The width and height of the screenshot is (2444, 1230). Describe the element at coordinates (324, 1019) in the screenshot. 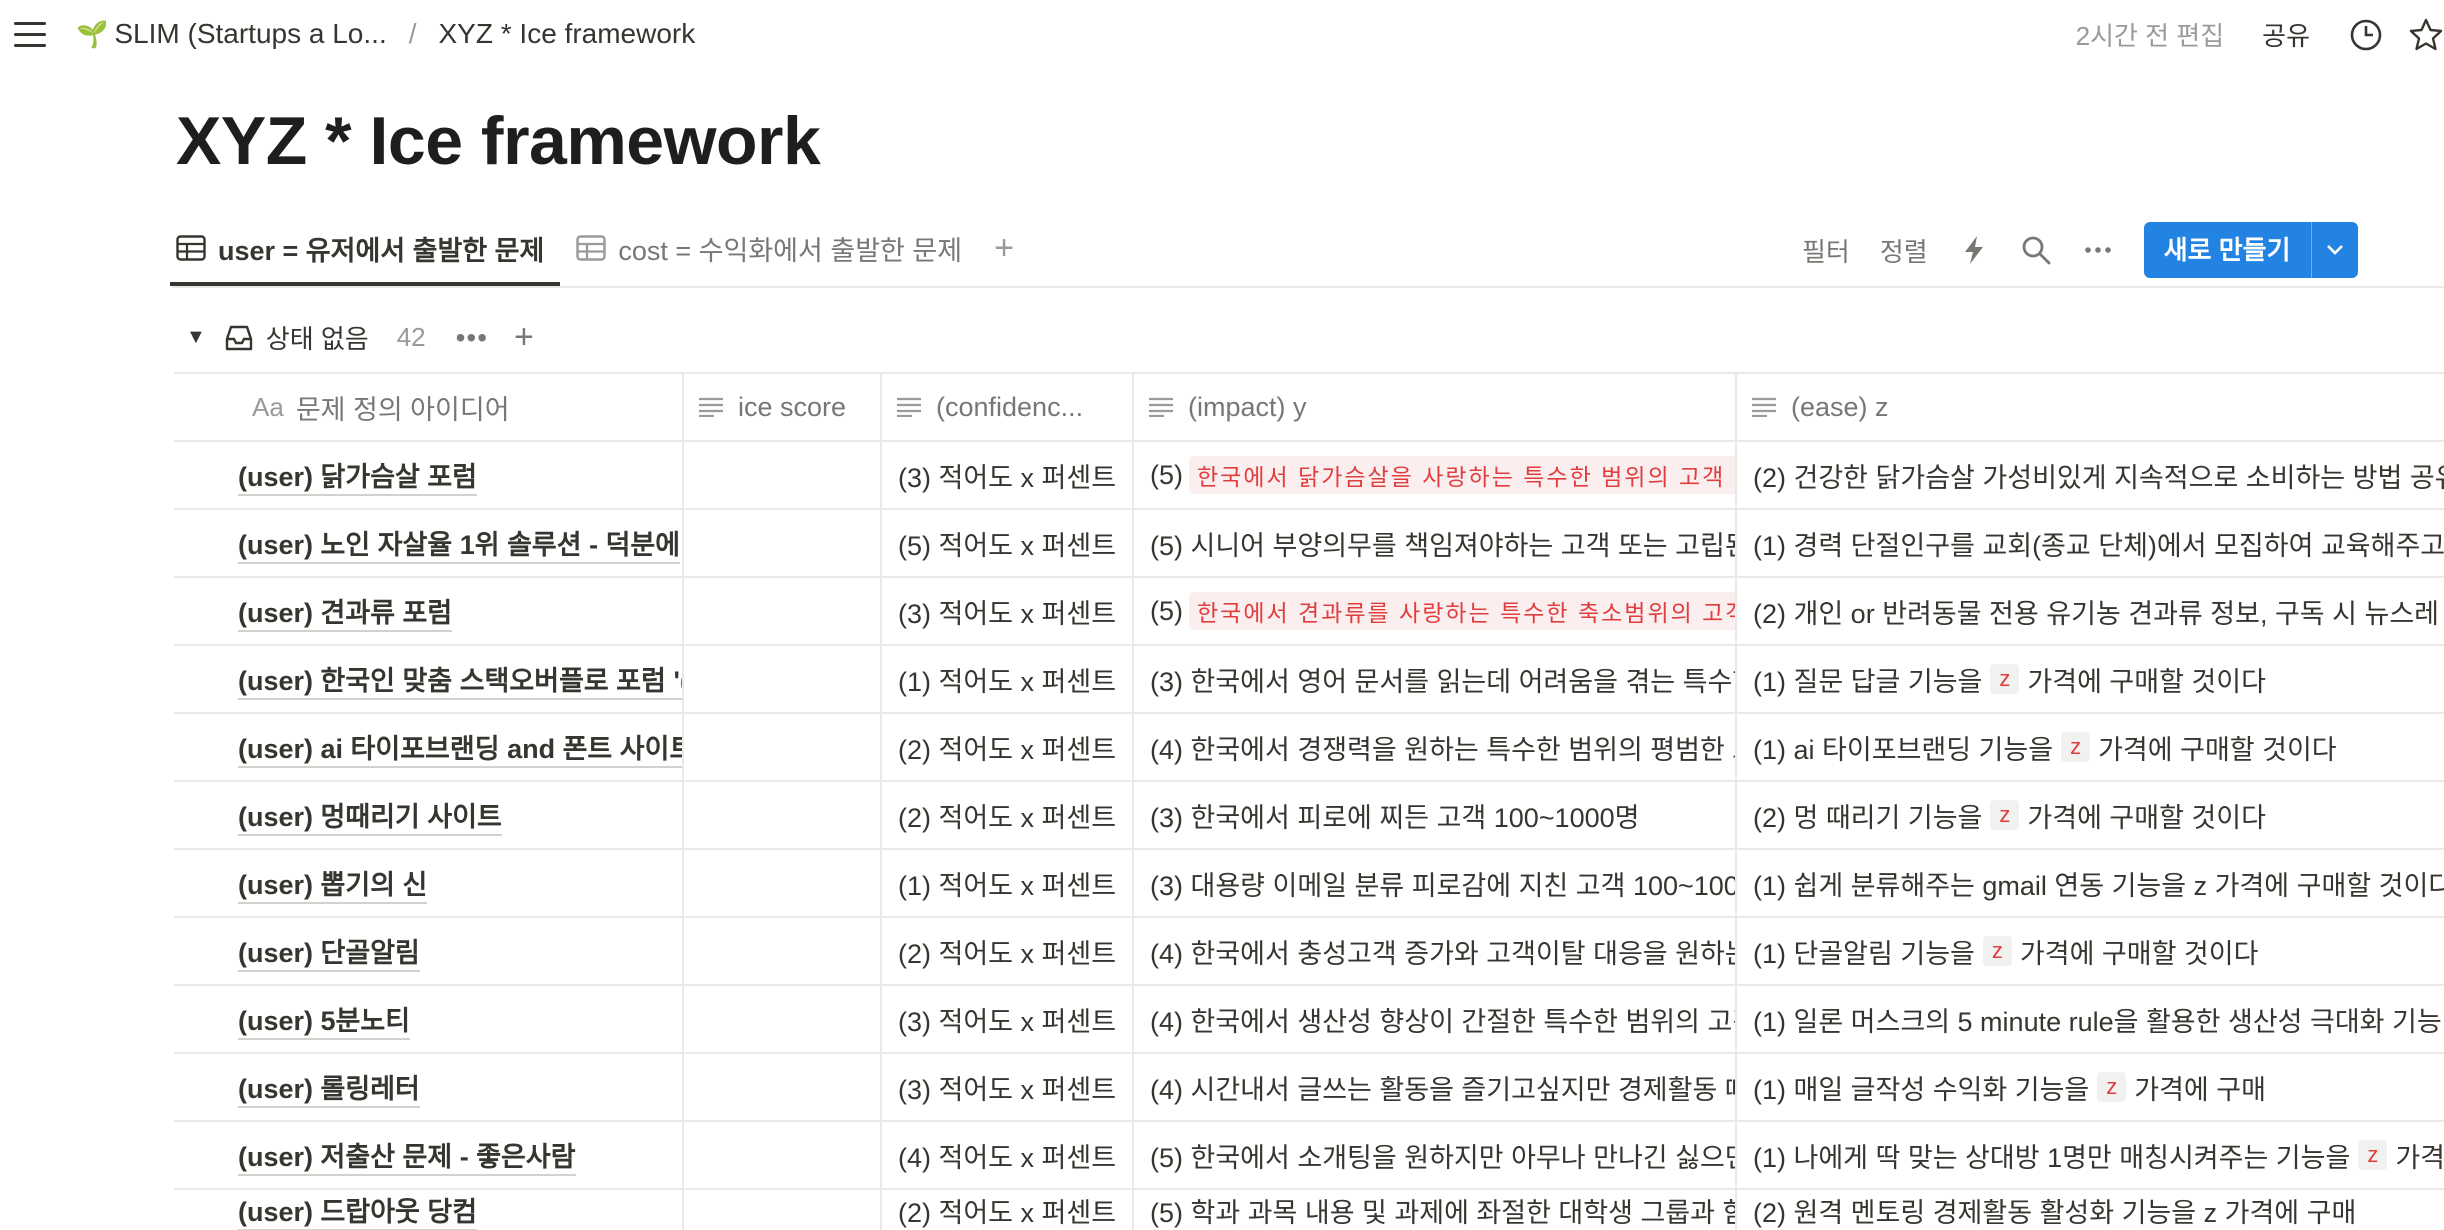

I see `row-title-link: (user) 5분노티` at that location.